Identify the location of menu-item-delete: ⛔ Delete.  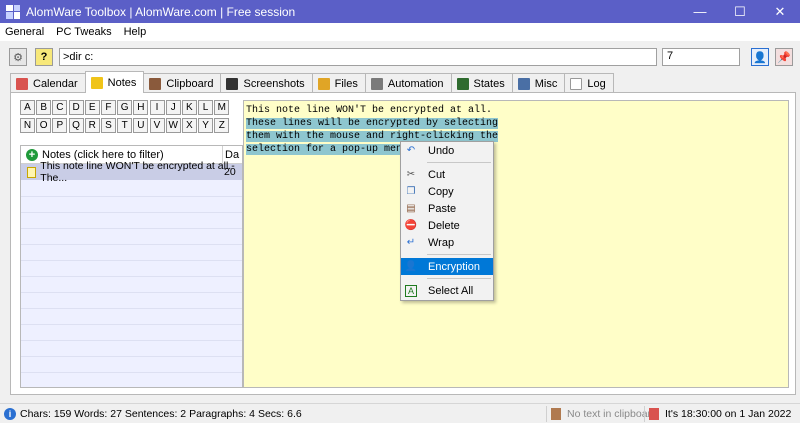
(447, 225).